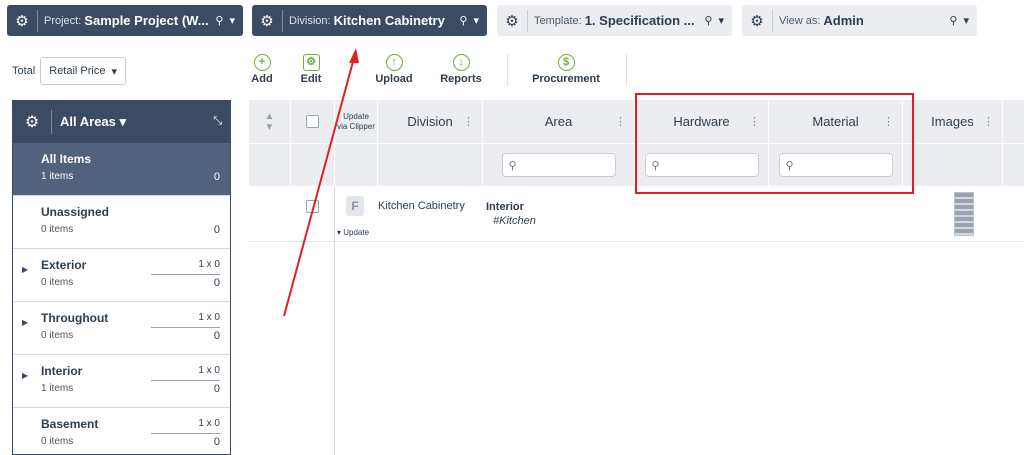  I want to click on update-via-label: Update via Clipper, so click(356, 121).